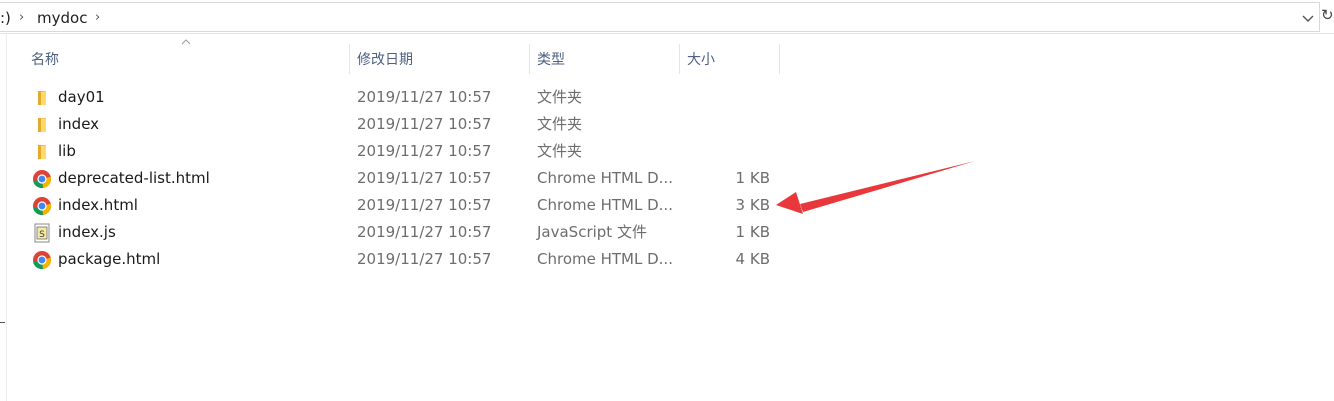  I want to click on file-row: index 2019/11/27 10:57 文件夹, so click(390, 124).